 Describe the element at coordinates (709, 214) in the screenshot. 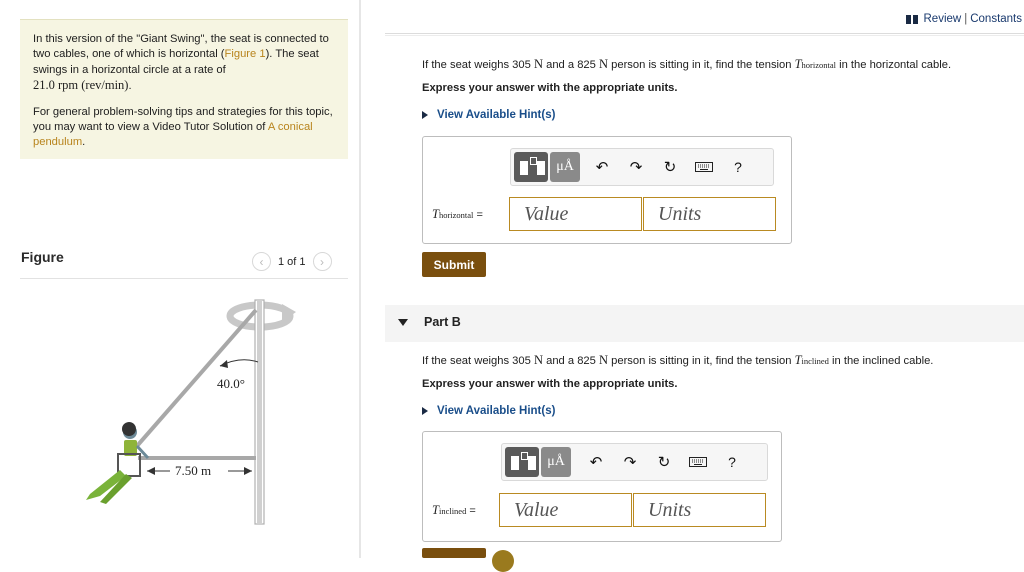

I see `part-a-units-input: Units` at that location.